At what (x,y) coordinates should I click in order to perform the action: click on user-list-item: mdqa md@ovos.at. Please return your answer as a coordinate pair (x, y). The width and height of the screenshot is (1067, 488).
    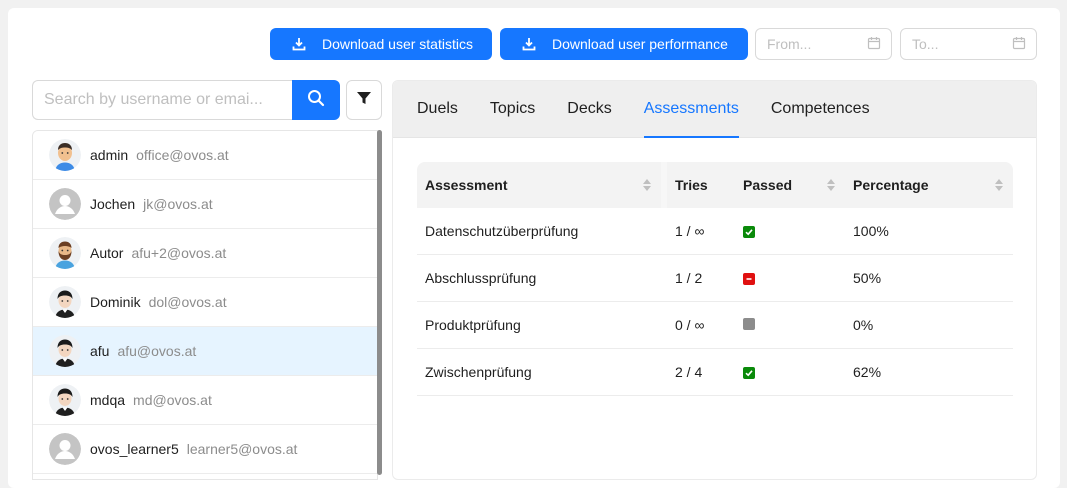
    Looking at the image, I should click on (205, 400).